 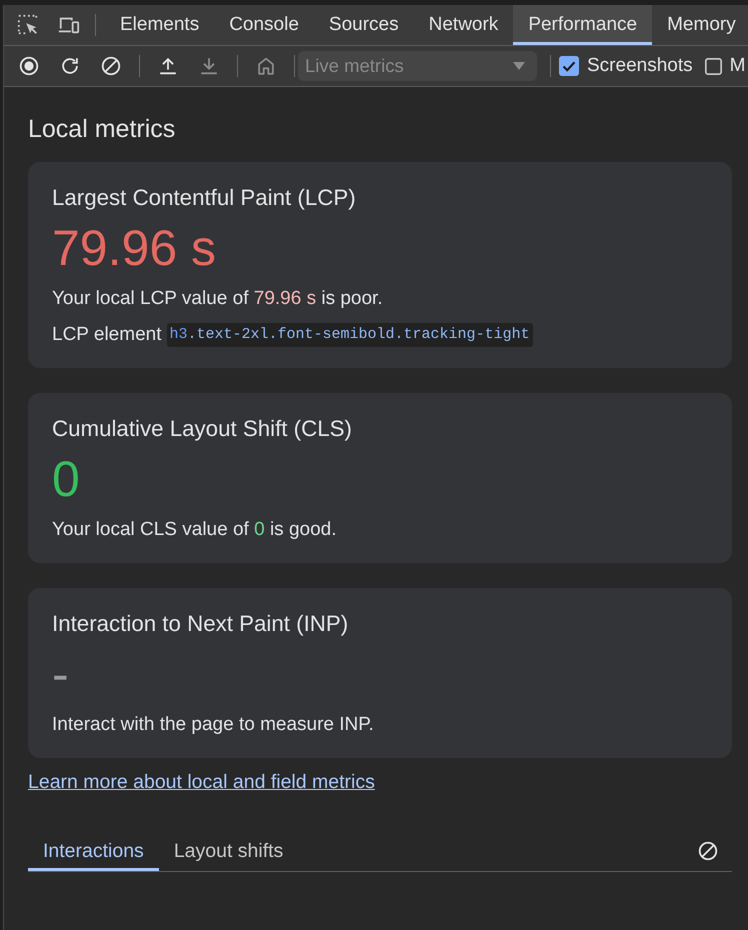 What do you see at coordinates (168, 66) in the screenshot?
I see `upload-icon` at bounding box center [168, 66].